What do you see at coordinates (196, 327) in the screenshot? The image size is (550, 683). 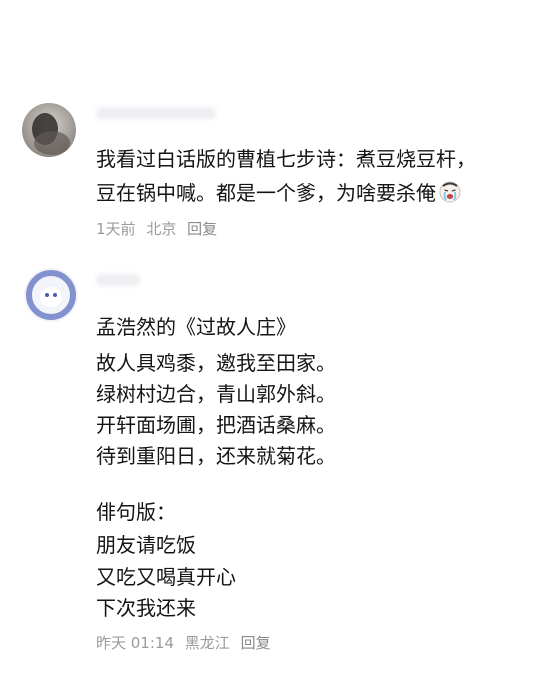 I see `comment-title: 孟浩然的《过故人庄》` at bounding box center [196, 327].